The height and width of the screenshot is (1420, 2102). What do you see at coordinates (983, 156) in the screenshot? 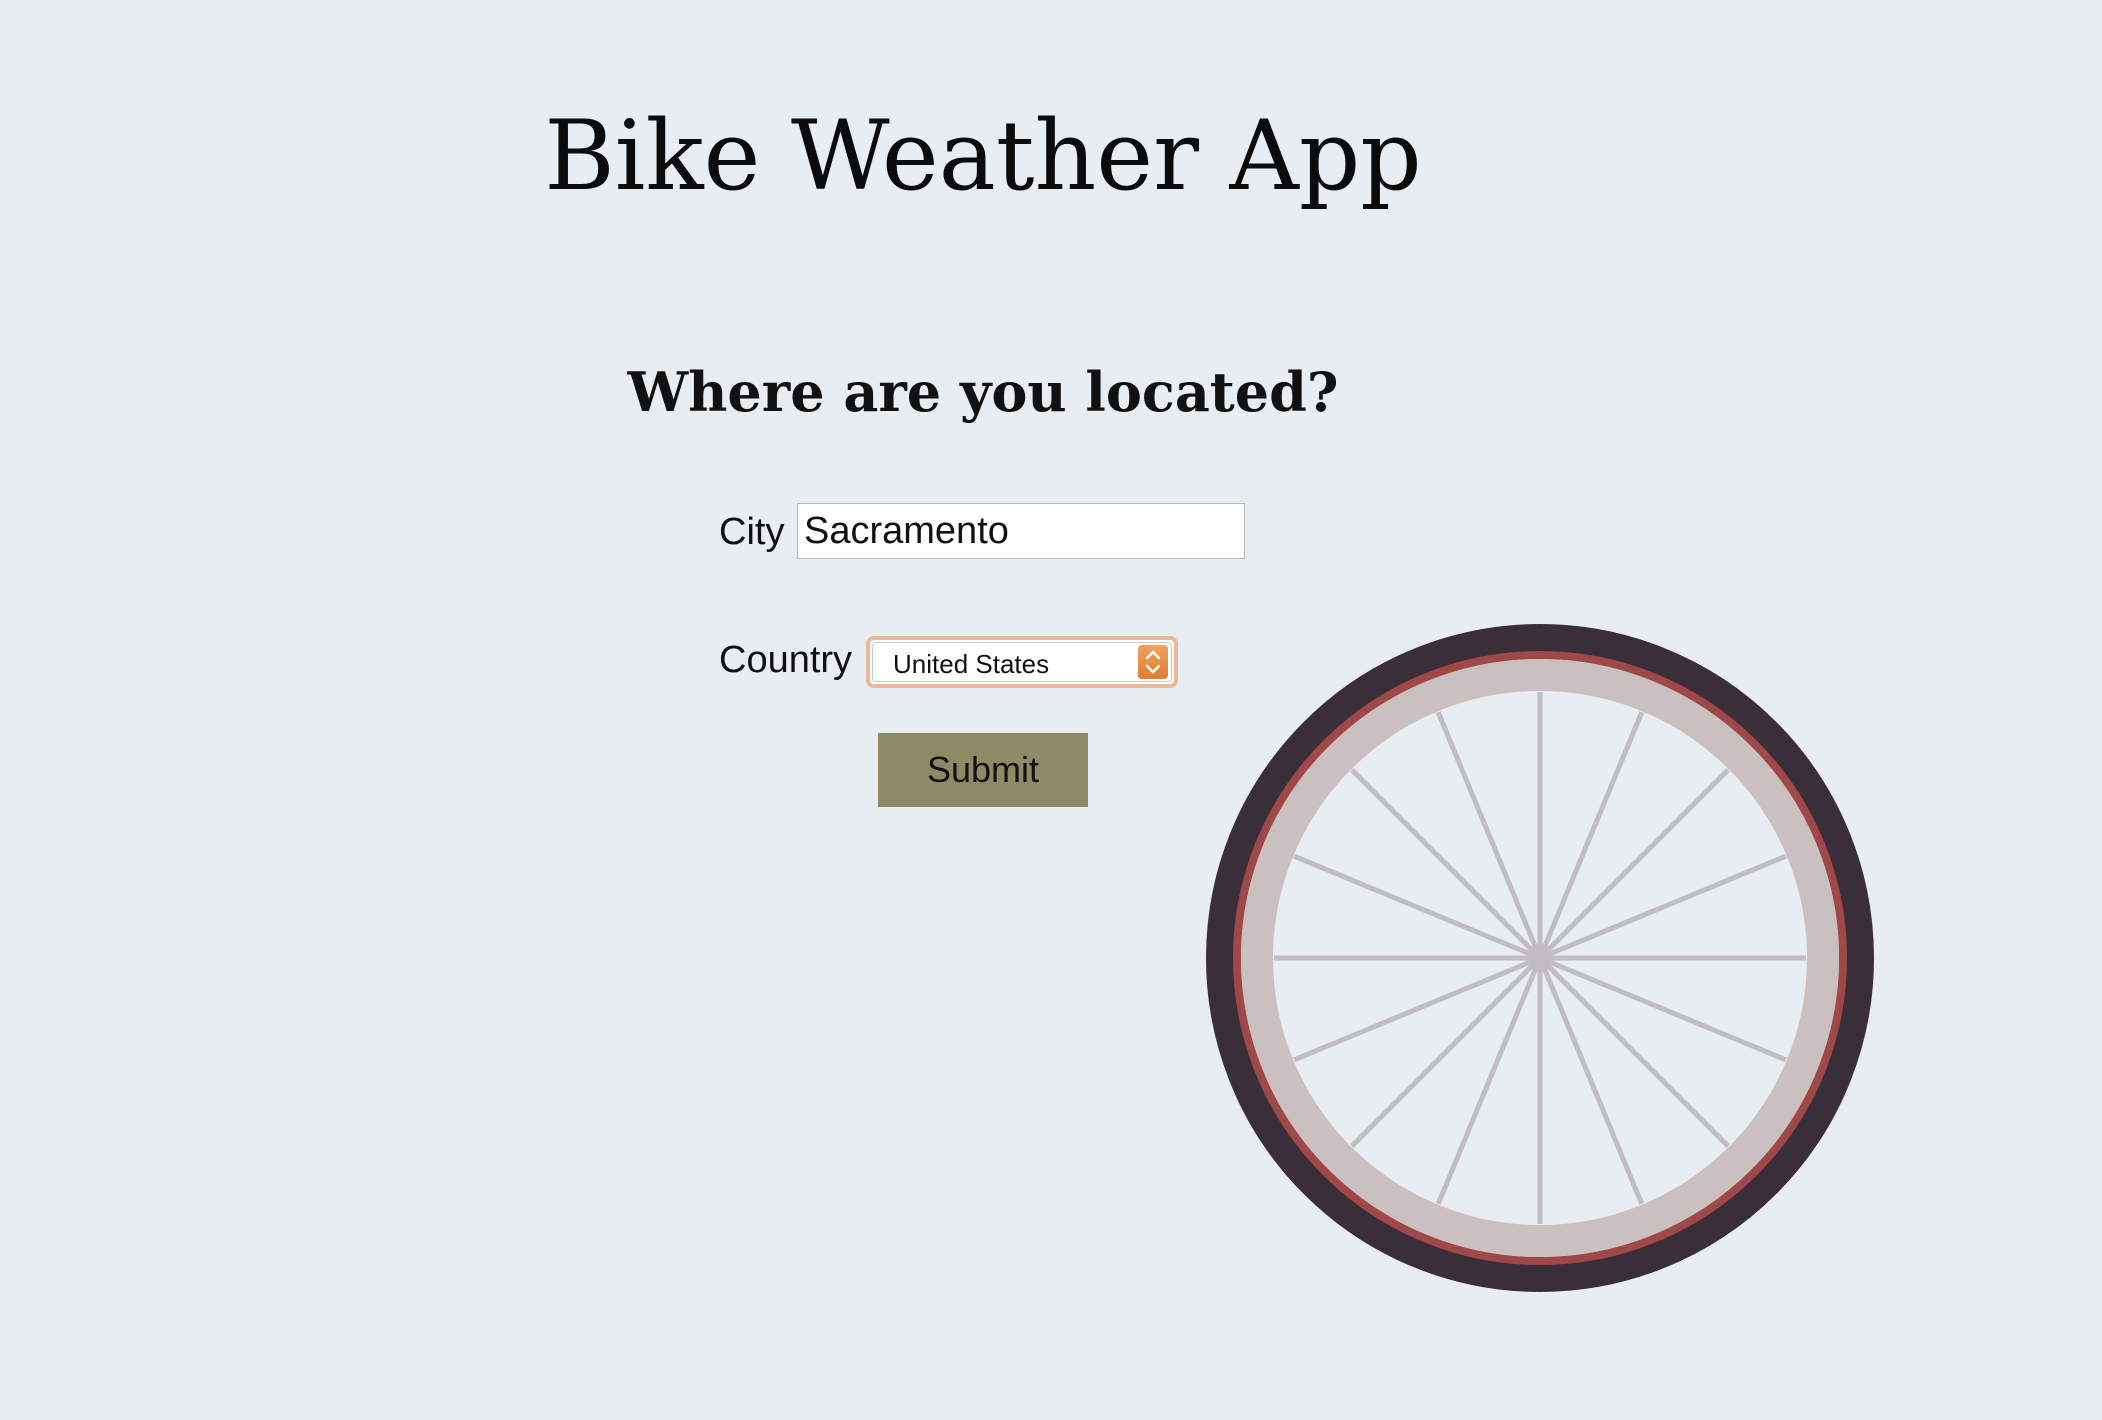
I see `app-title: Bike Weather App` at bounding box center [983, 156].